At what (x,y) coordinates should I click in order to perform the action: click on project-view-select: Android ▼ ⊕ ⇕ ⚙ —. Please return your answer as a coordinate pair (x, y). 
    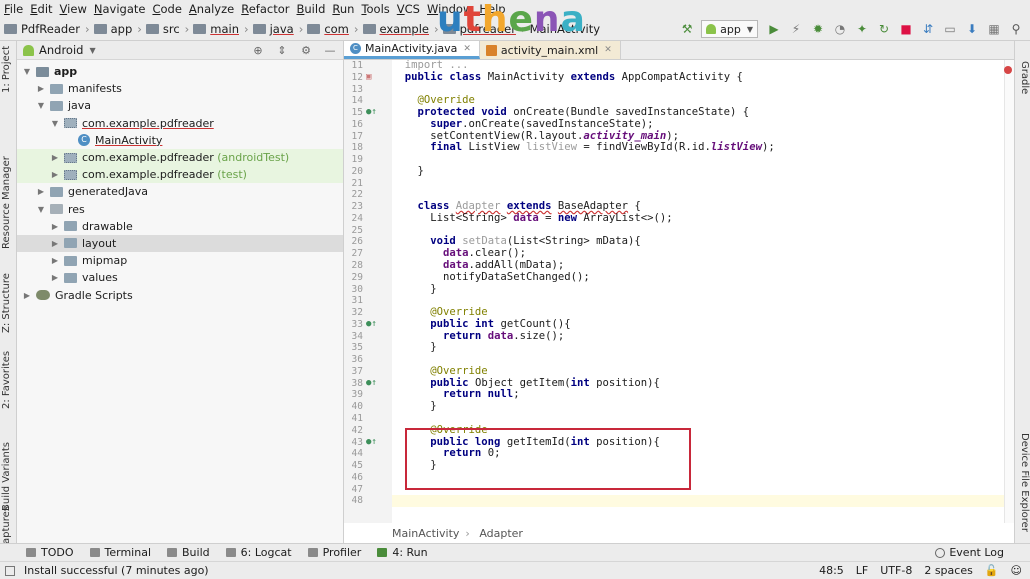
    Looking at the image, I should click on (180, 50).